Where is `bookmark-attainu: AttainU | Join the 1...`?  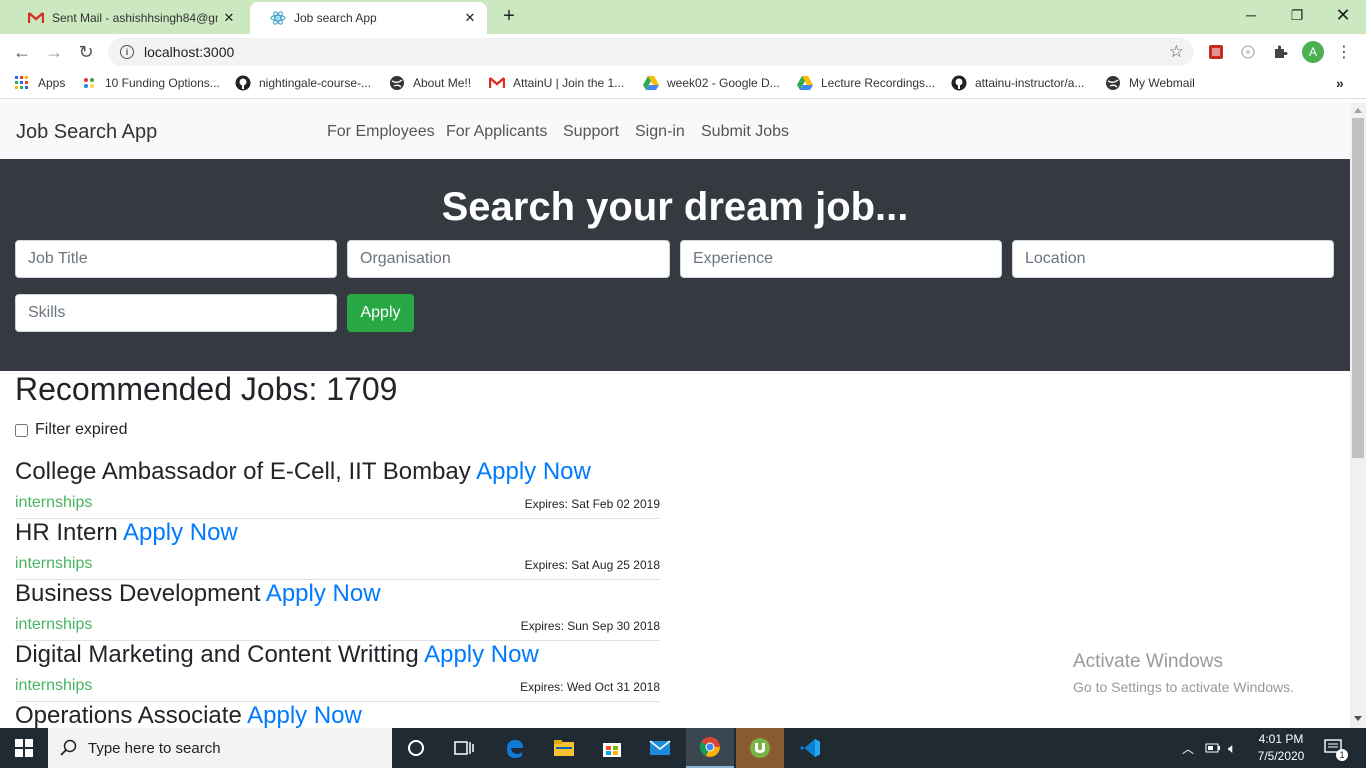
bookmark-attainu: AttainU | Join the 1... is located at coordinates (556, 83).